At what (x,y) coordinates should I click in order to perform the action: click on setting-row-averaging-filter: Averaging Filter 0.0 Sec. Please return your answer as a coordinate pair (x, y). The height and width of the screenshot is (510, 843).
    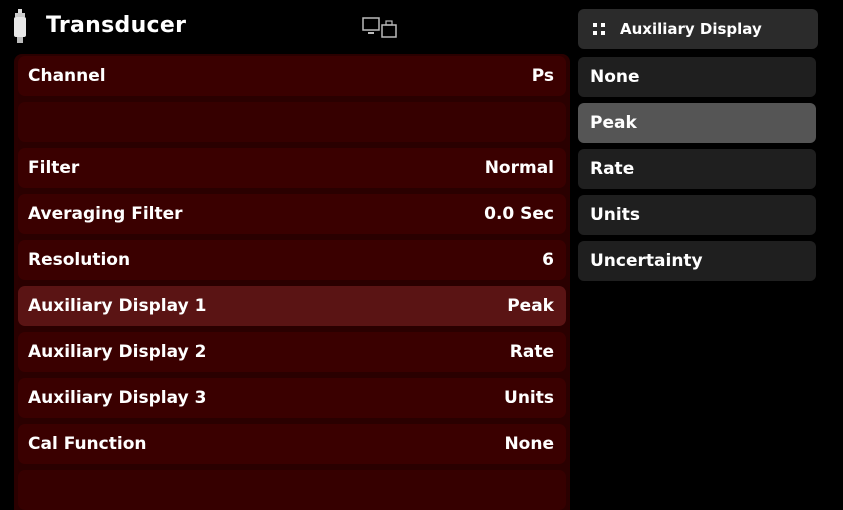
    Looking at the image, I should click on (292, 214).